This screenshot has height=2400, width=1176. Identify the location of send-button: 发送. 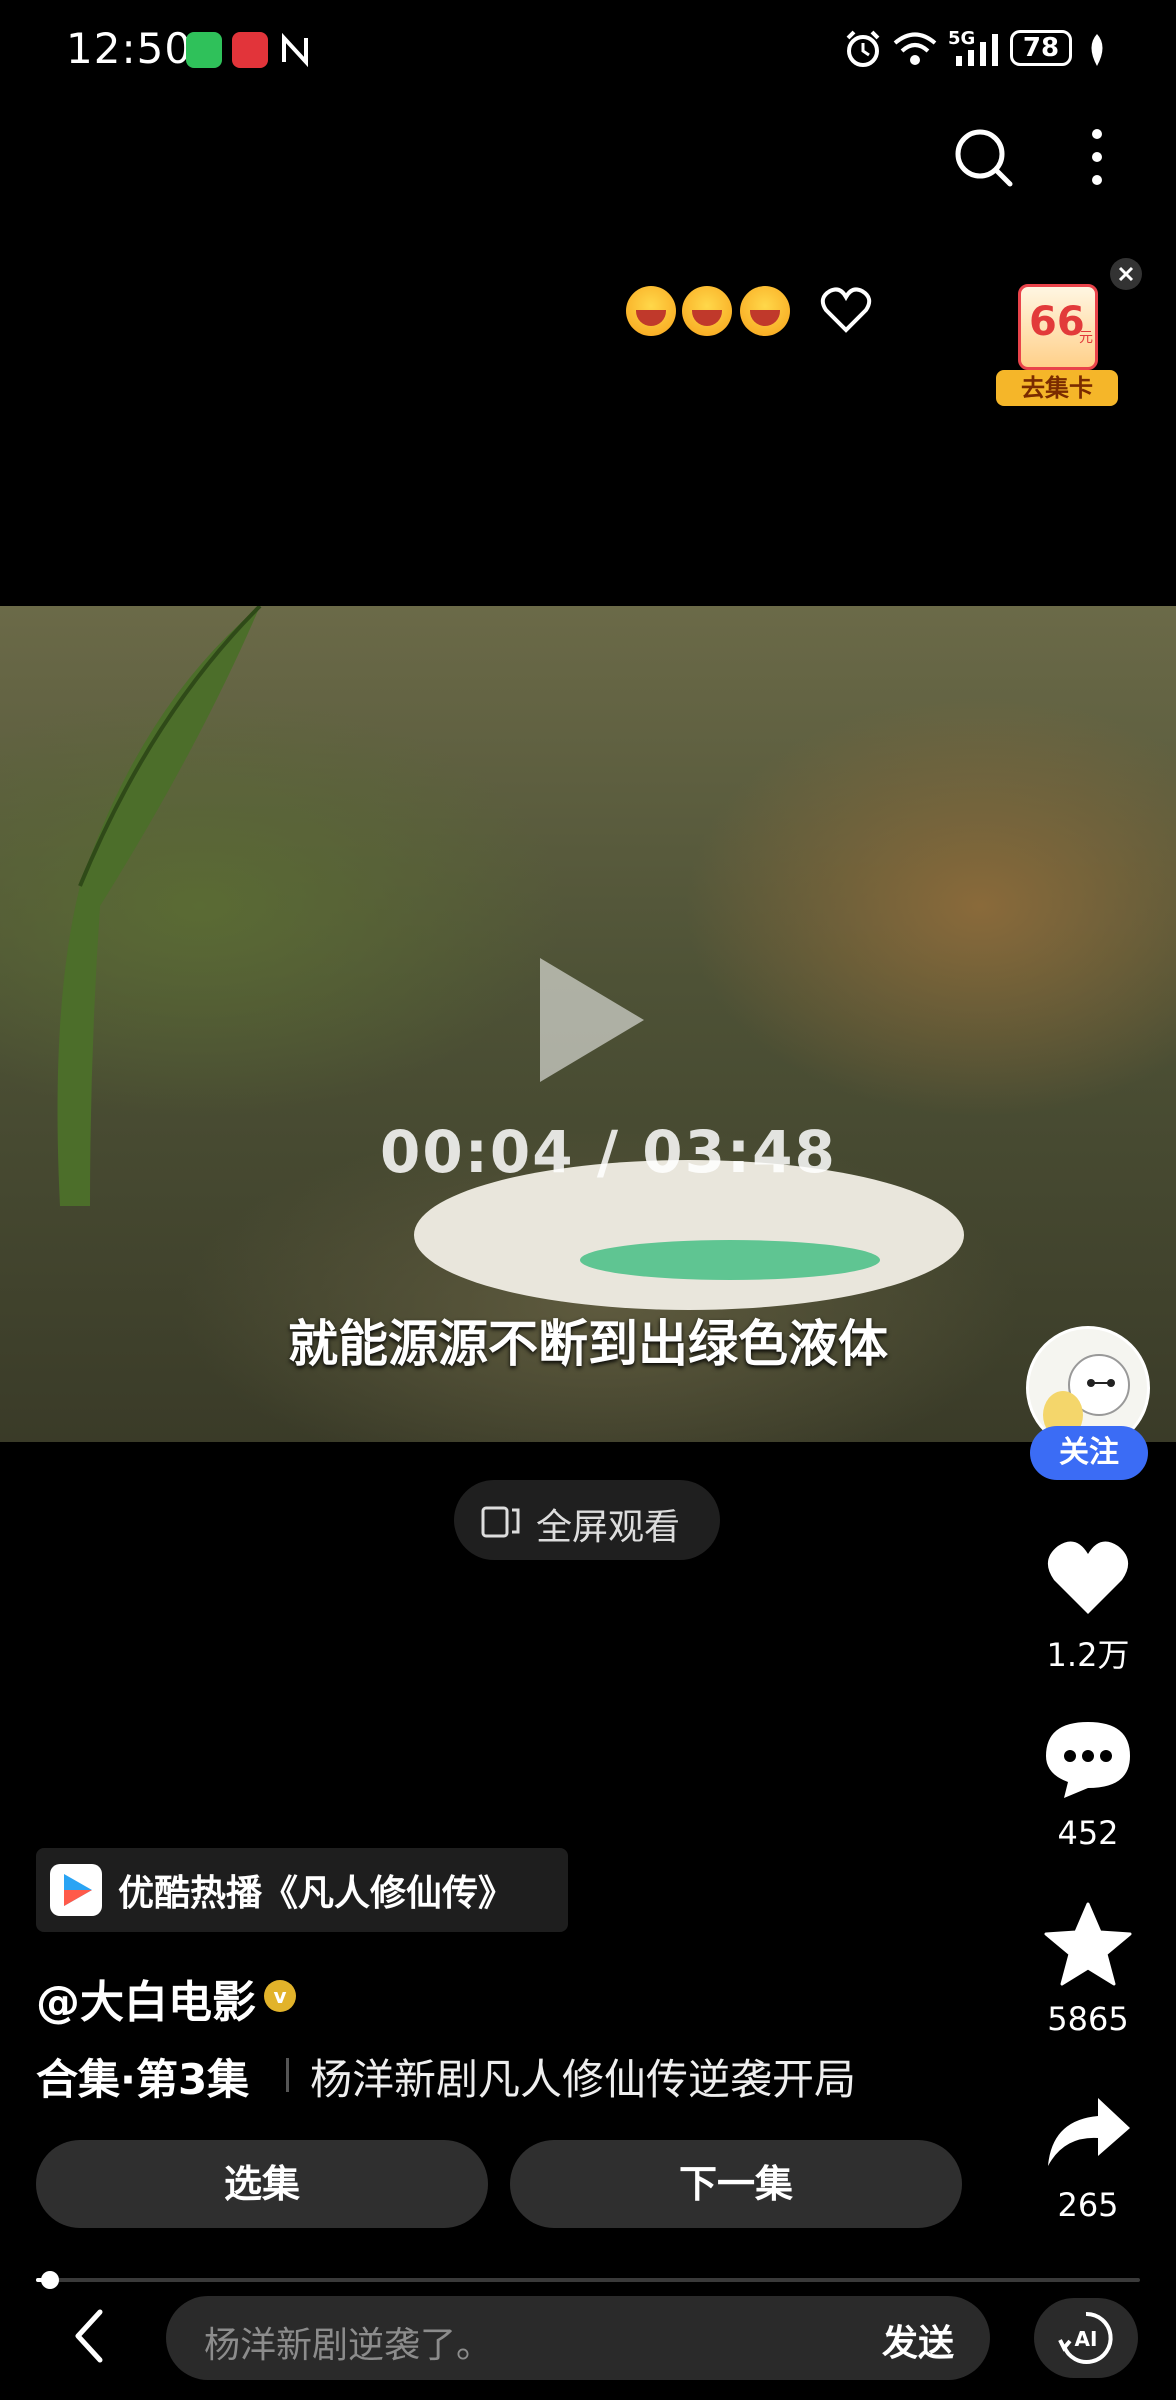
(918, 2340).